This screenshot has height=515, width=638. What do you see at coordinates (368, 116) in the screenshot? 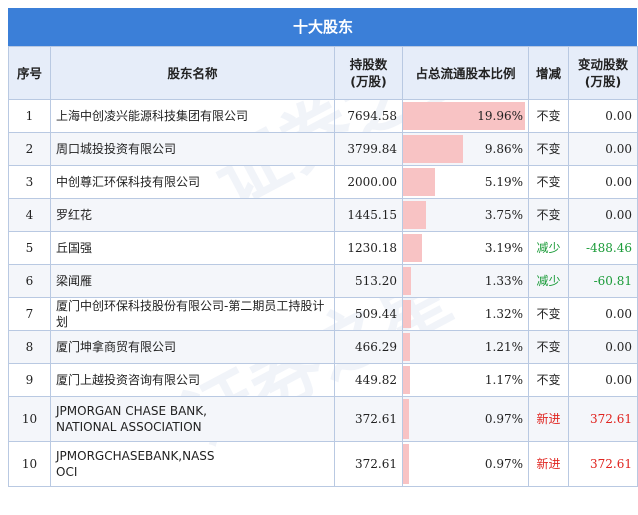
I see `row-shares: 7694.58` at bounding box center [368, 116].